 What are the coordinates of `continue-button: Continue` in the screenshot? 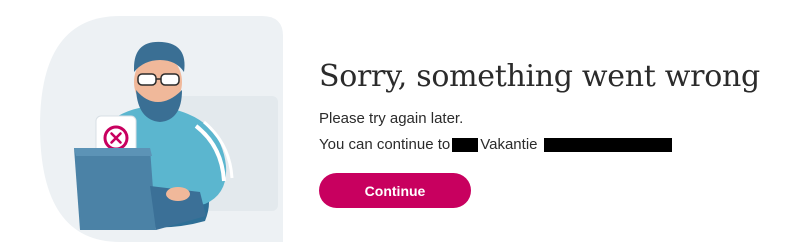 It's located at (395, 190).